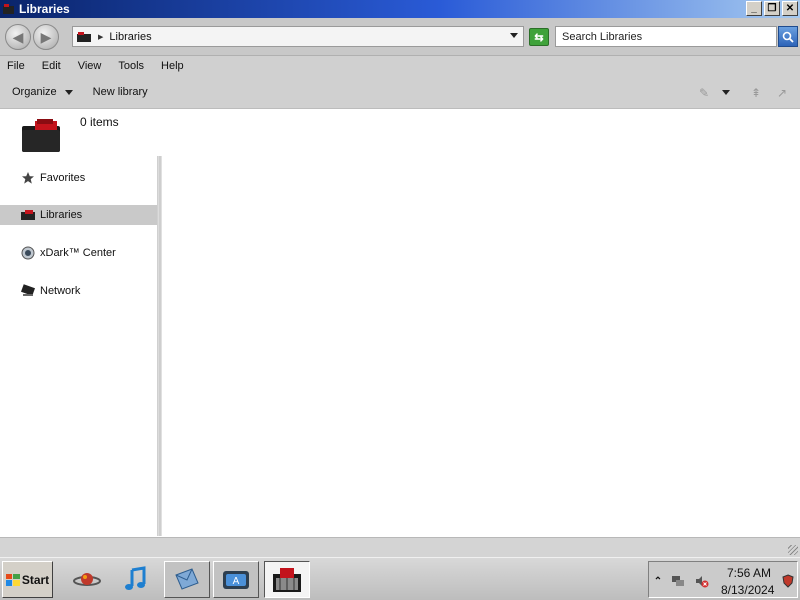 This screenshot has width=800, height=600. I want to click on refresh-button: ⇆, so click(539, 37).